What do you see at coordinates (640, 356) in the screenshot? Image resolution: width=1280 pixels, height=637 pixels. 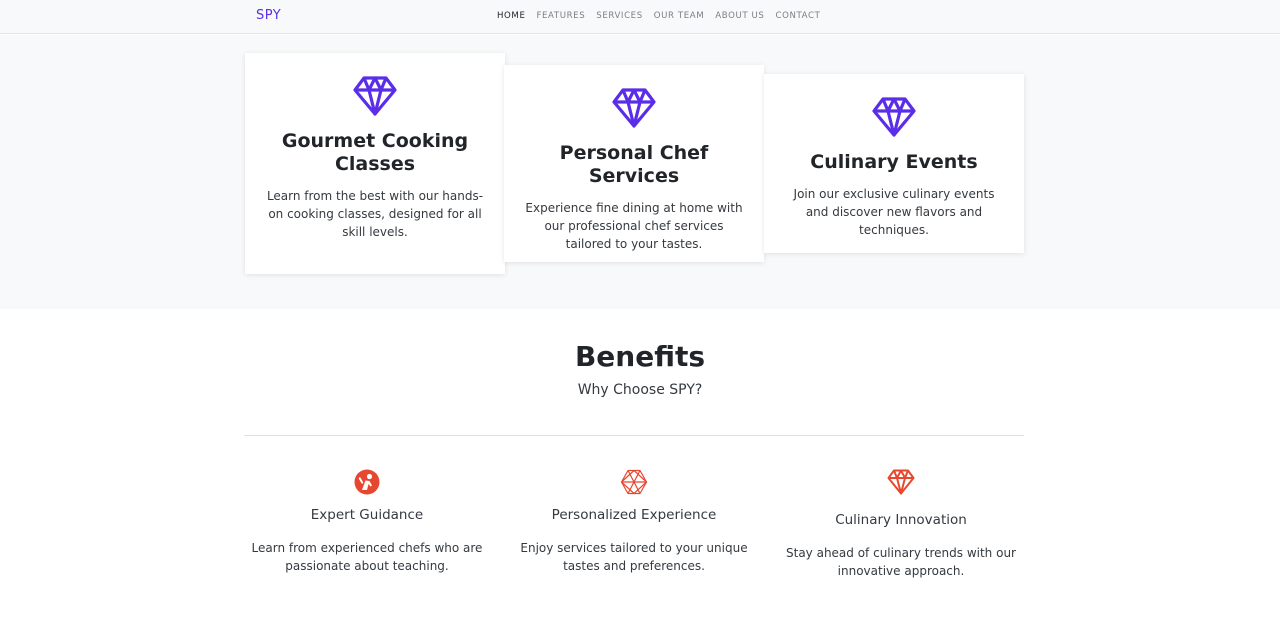 I see `benefits-title: Benefits` at bounding box center [640, 356].